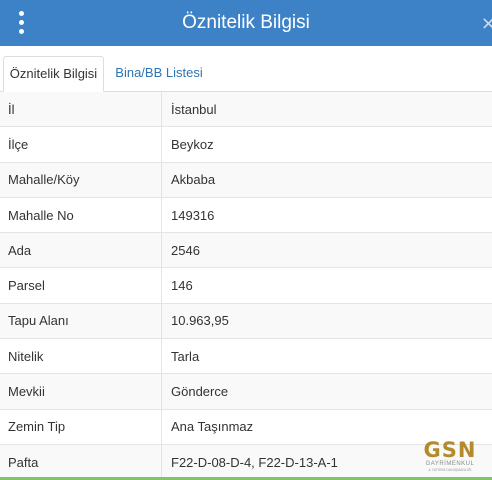 The image size is (492, 480). Describe the element at coordinates (212, 427) in the screenshot. I see `row-value: Ana Taşınmaz` at that location.